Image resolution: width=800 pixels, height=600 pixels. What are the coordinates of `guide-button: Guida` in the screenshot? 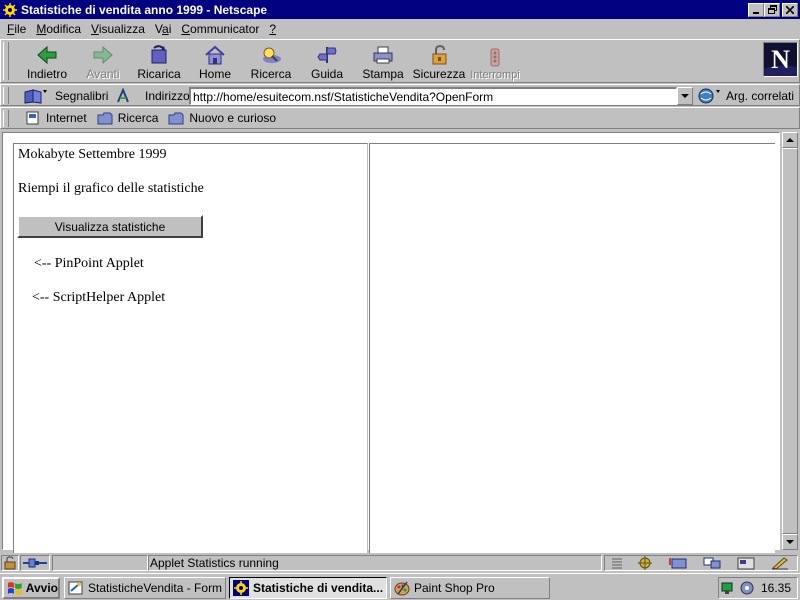 It's located at (327, 62).